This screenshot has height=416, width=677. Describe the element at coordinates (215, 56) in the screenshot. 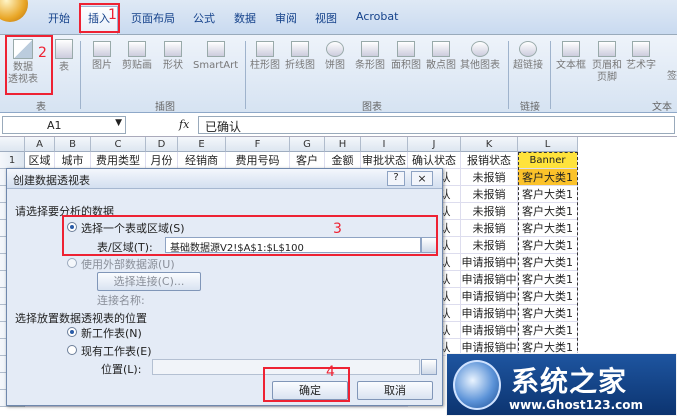

I see `smartart-button: SmartArt` at that location.